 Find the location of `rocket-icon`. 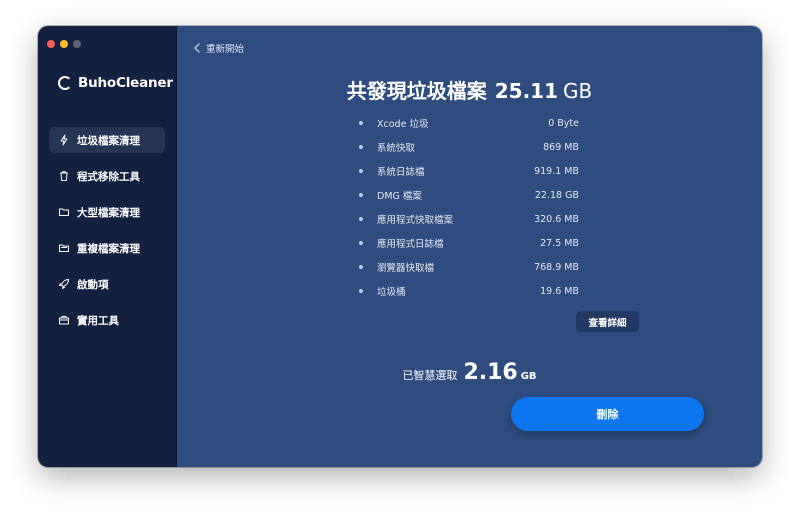

rocket-icon is located at coordinates (64, 284).